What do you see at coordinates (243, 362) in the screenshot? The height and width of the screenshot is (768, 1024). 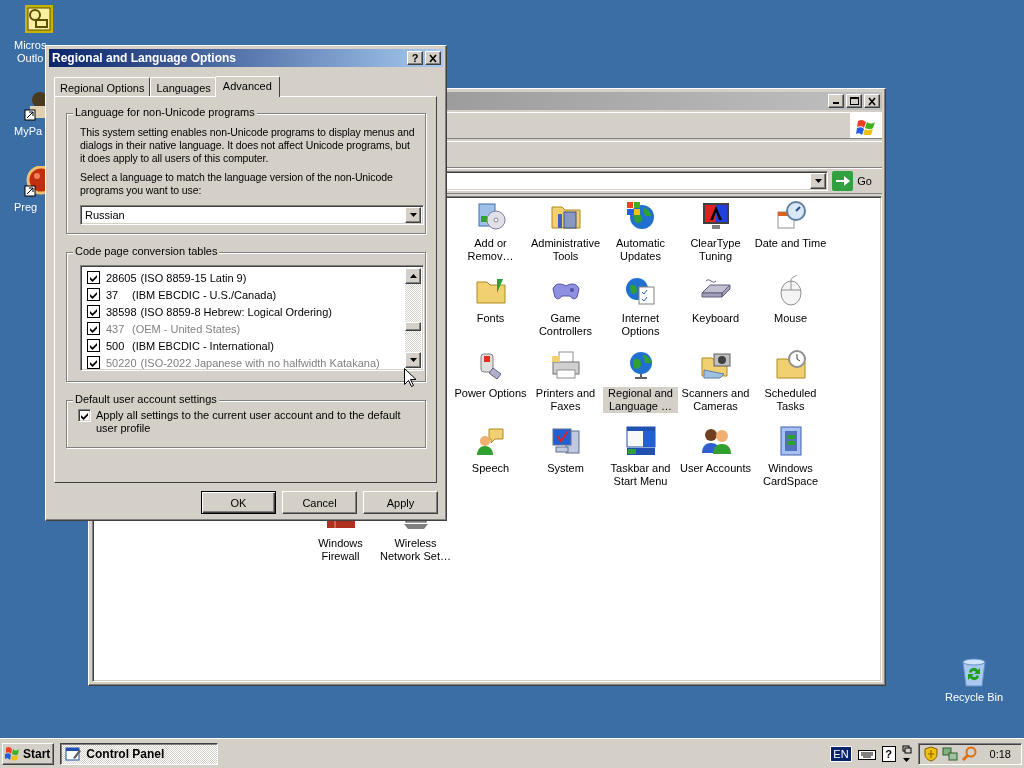 I see `list-item-text: 50220 (ISO-2022 Japanese with no halfwidth Katakana)` at bounding box center [243, 362].